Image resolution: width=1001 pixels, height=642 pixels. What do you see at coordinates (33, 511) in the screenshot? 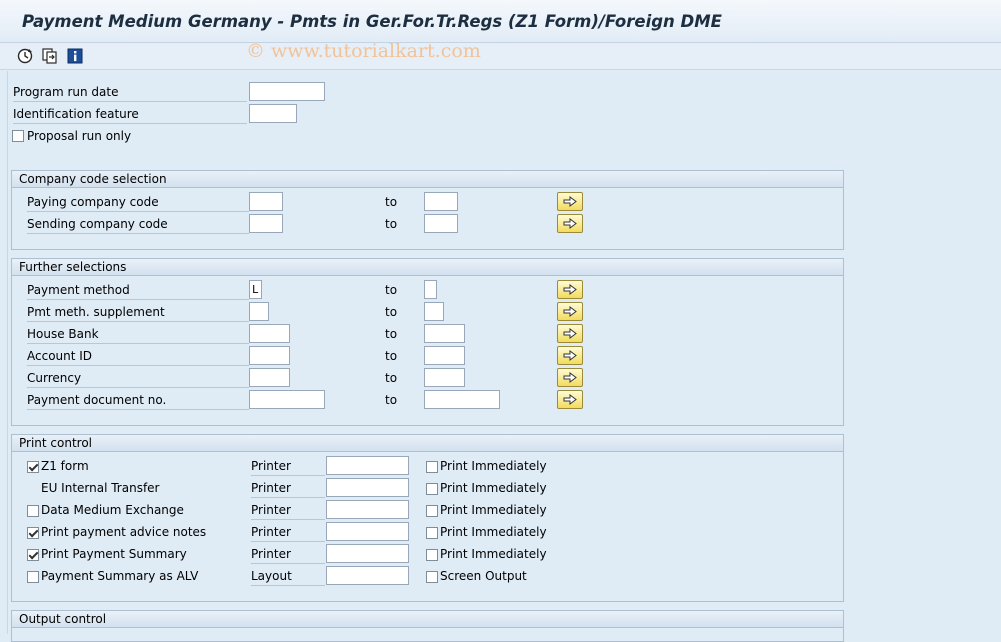
I see `data-medium-exchange-checkbox` at bounding box center [33, 511].